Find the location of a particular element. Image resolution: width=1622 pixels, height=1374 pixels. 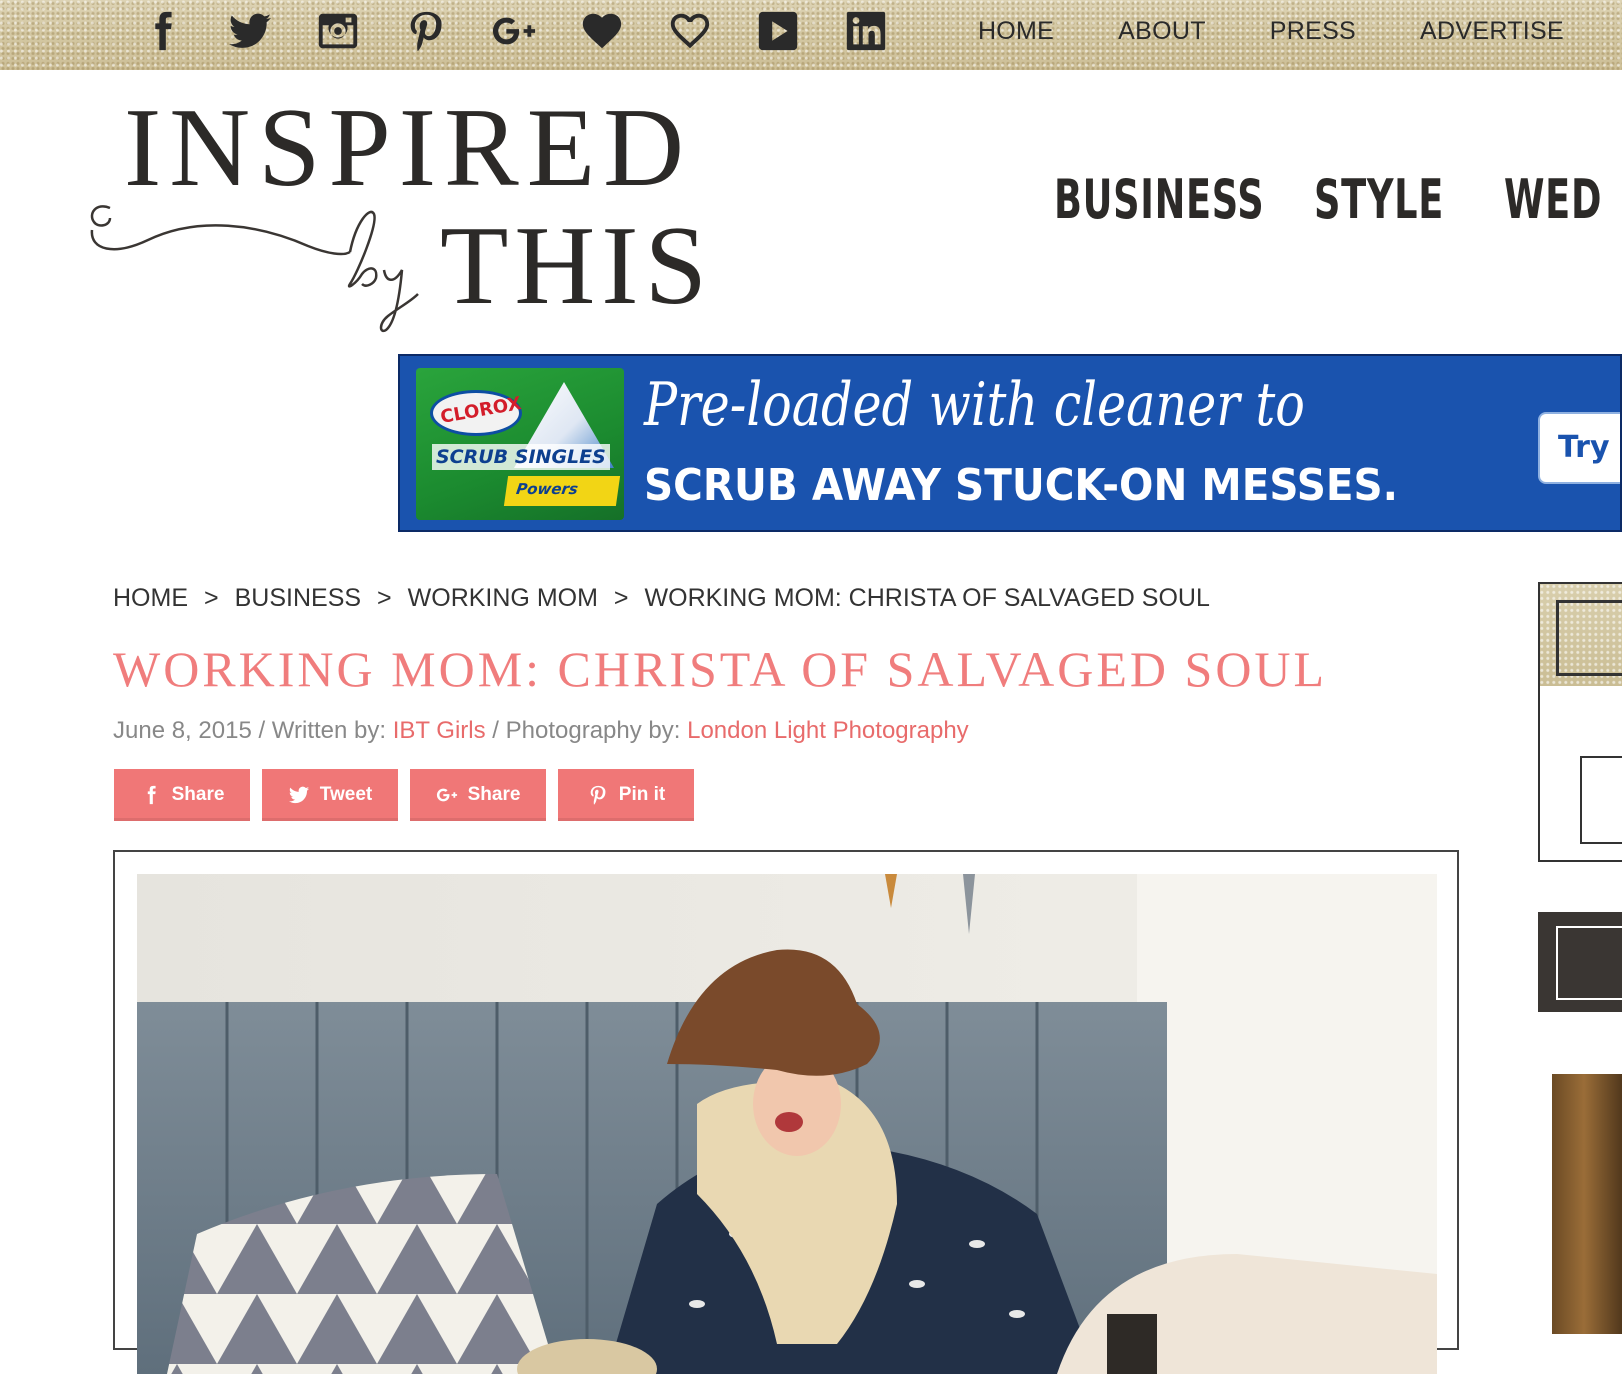

ad-cta-label: Try It is located at coordinates (1589, 447).